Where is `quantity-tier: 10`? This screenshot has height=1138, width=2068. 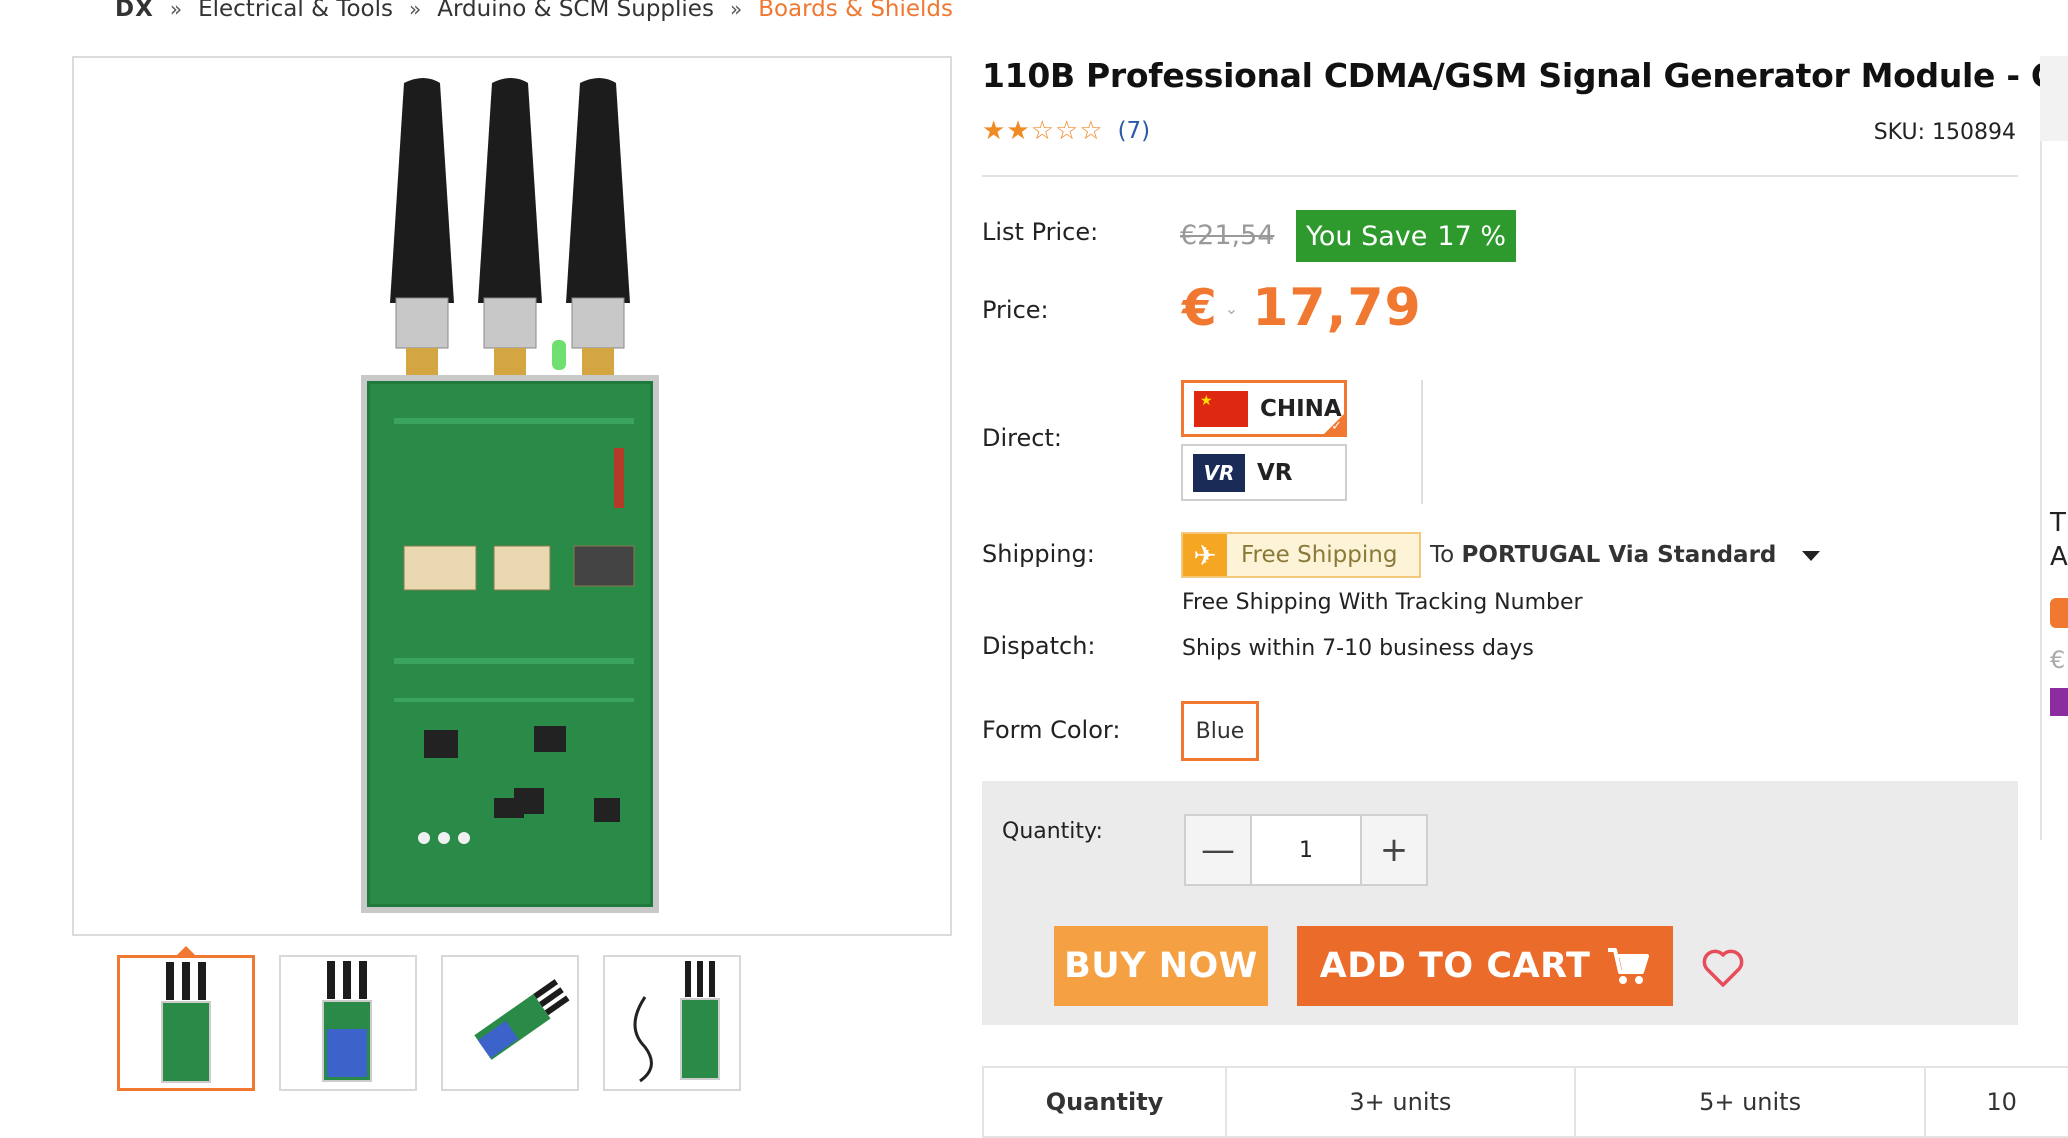 quantity-tier: 10 is located at coordinates (2001, 1102).